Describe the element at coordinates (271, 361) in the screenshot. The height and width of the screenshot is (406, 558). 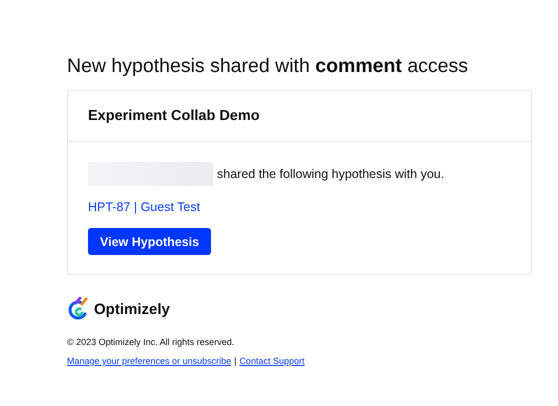
I see `footer-link: Contact Support` at that location.